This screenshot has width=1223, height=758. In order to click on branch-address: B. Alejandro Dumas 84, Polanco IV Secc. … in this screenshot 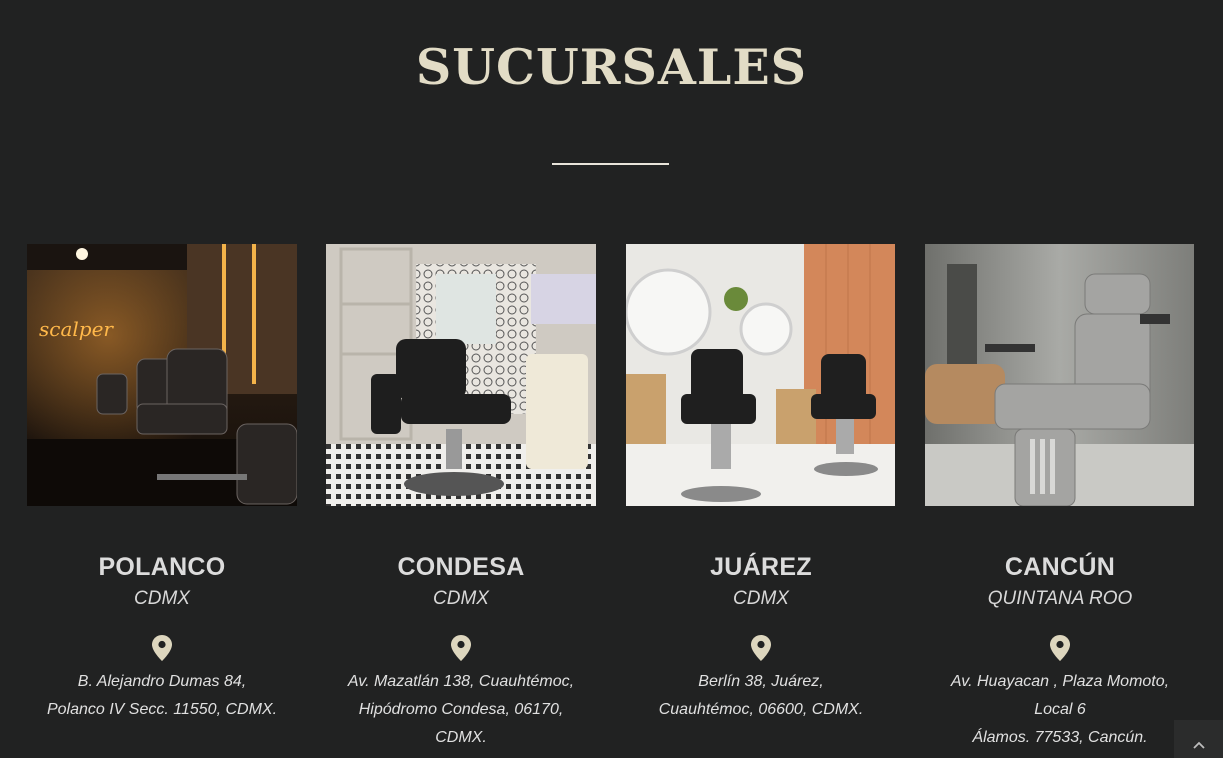, I will do `click(162, 696)`.